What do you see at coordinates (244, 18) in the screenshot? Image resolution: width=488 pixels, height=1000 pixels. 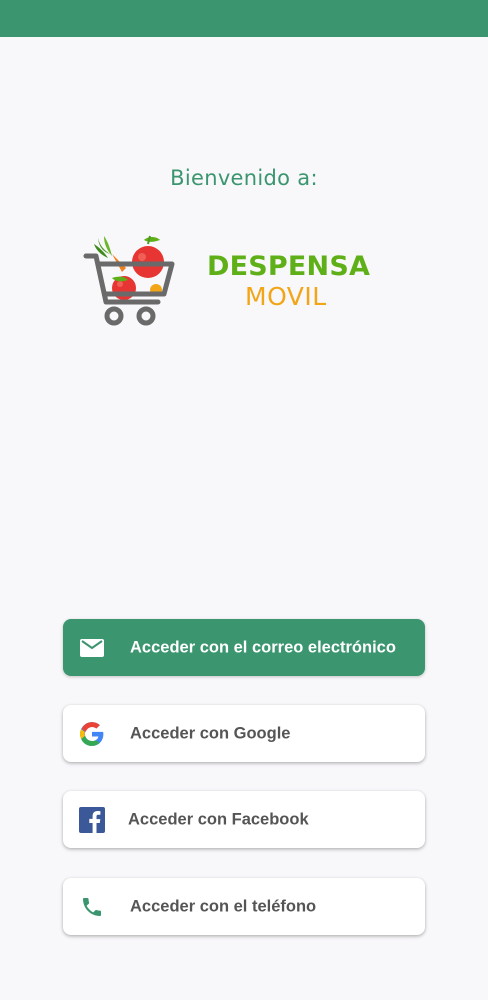 I see `status-bar` at bounding box center [244, 18].